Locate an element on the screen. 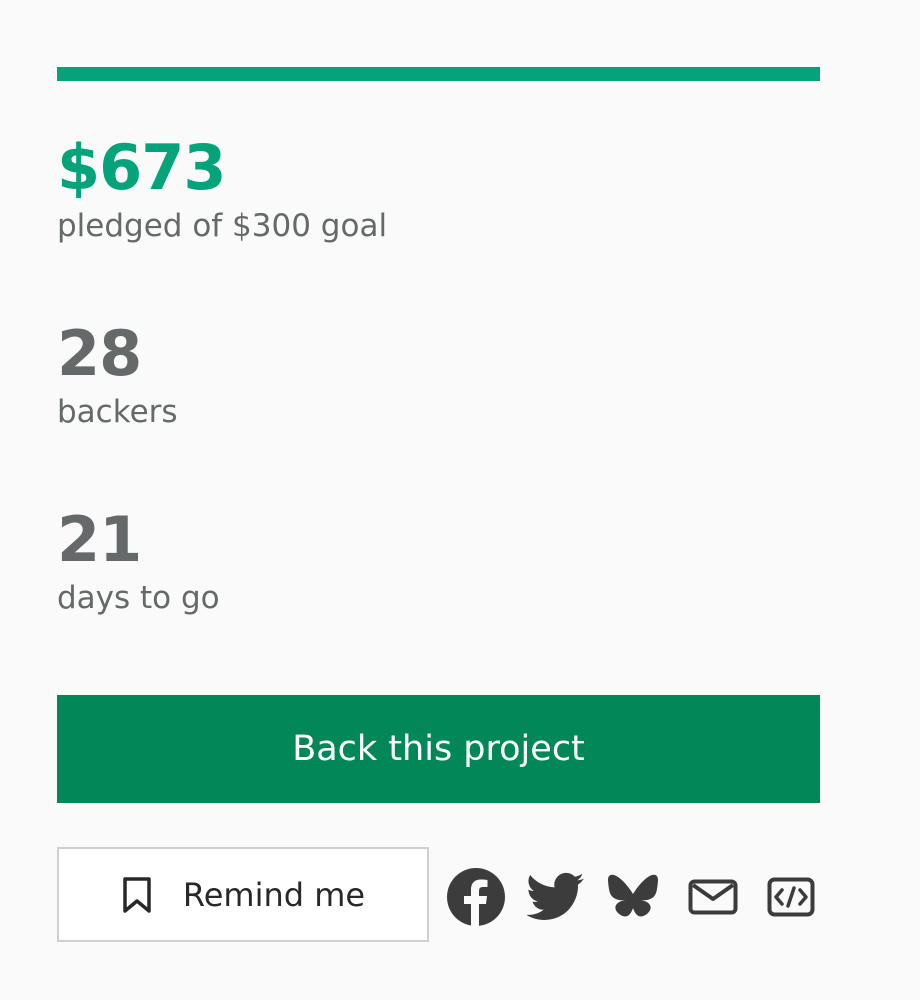  remind-me-button: Remind me is located at coordinates (243, 894).